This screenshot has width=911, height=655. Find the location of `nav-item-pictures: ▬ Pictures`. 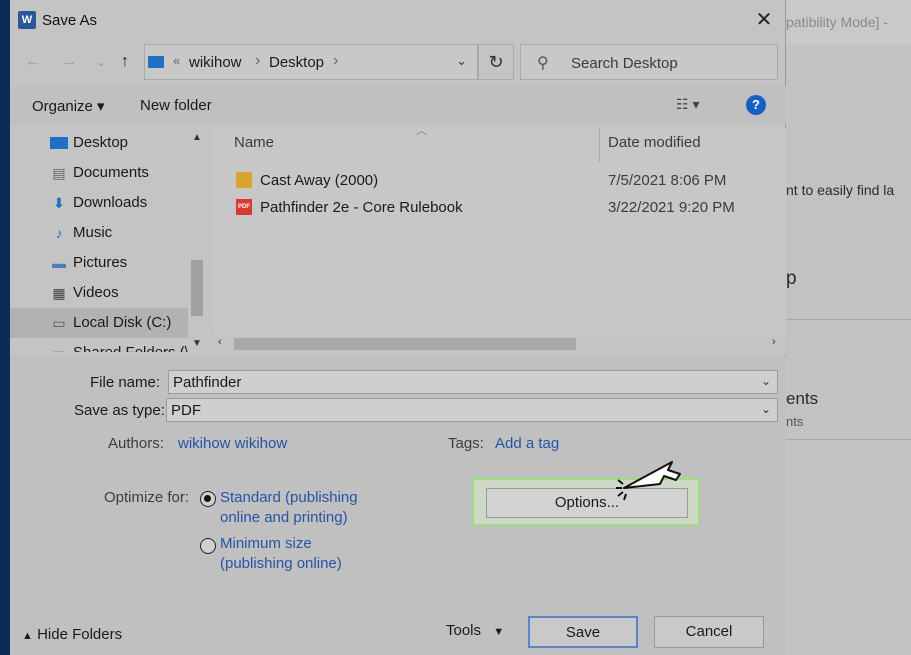

nav-item-pictures: ▬ Pictures is located at coordinates (99, 263).